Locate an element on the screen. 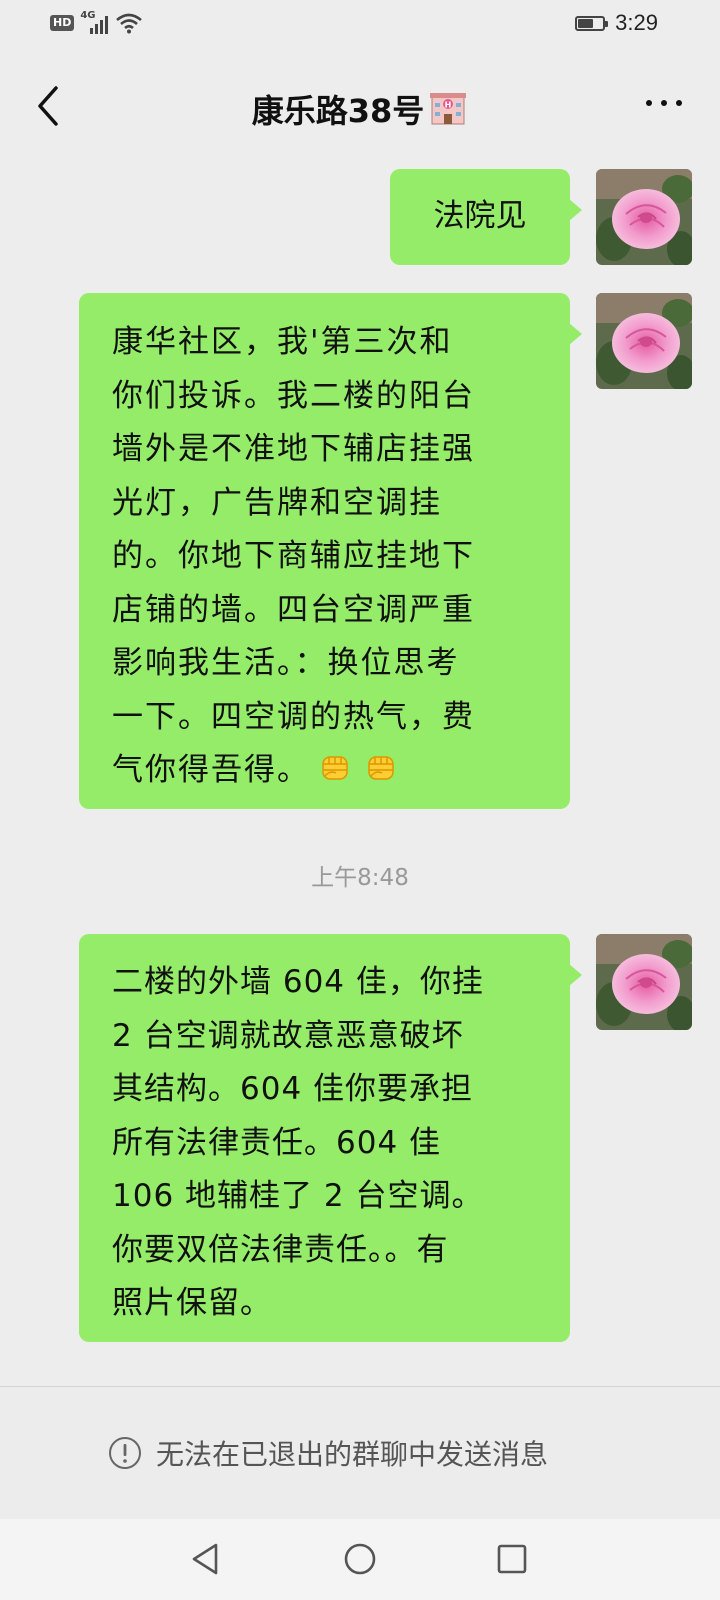  chat-title-text: 康乐路38号 is located at coordinates (338, 111).